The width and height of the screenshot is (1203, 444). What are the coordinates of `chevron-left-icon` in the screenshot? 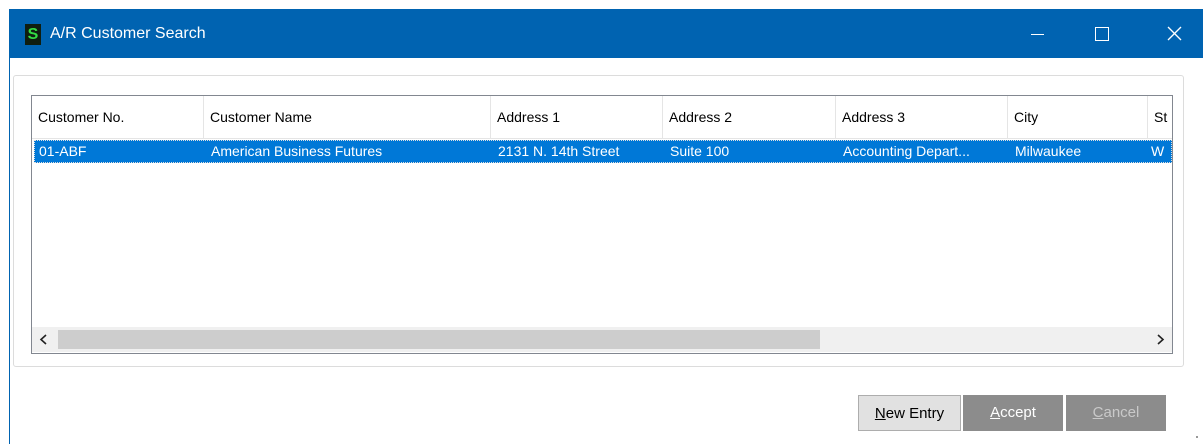 It's located at (43, 339).